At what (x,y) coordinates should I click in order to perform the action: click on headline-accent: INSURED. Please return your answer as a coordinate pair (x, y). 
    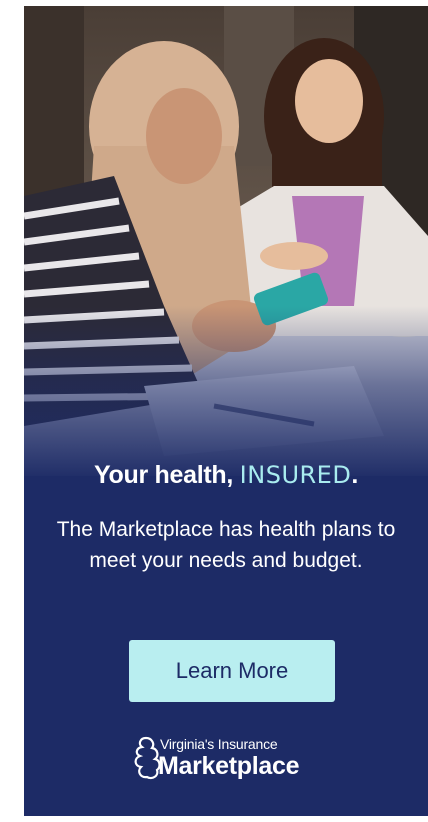
    Looking at the image, I should click on (295, 475).